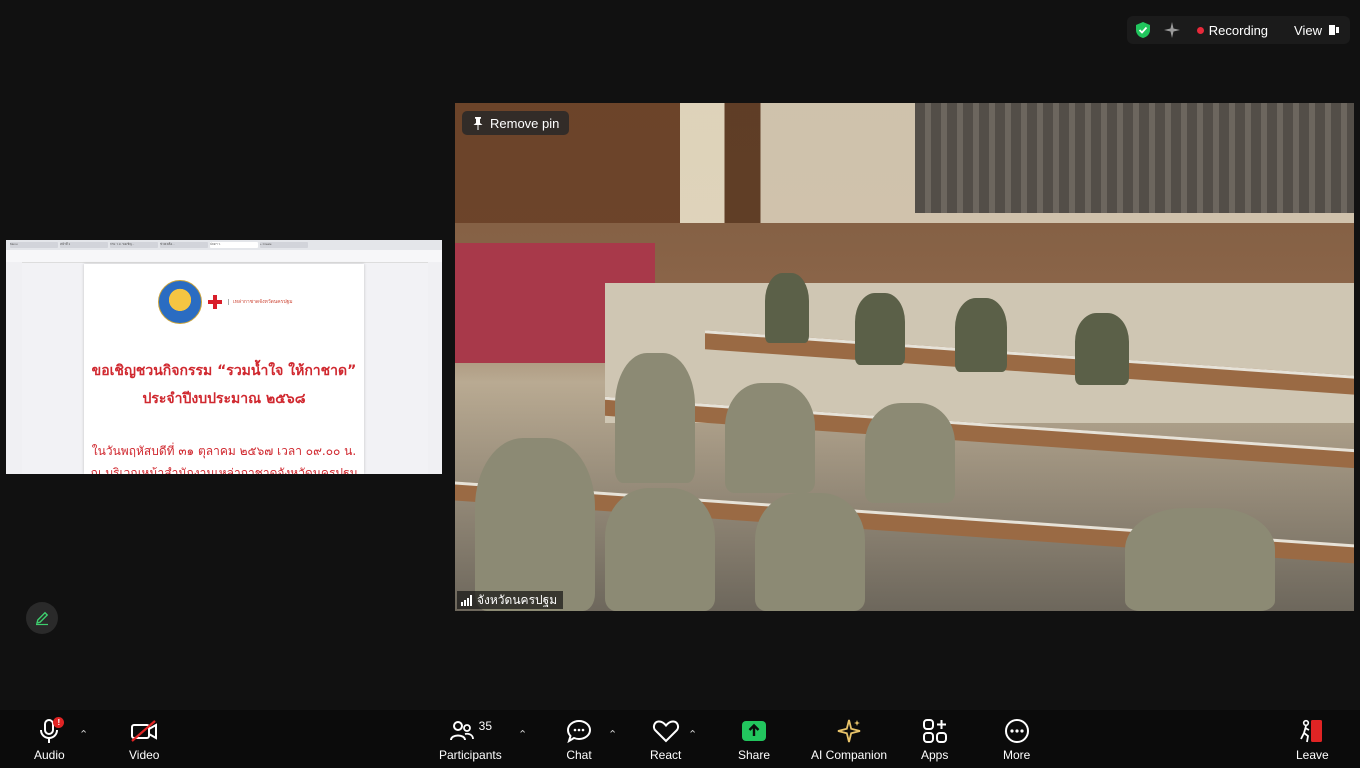 This screenshot has width=1360, height=768. What do you see at coordinates (754, 755) in the screenshot?
I see `share-label: Share` at bounding box center [754, 755].